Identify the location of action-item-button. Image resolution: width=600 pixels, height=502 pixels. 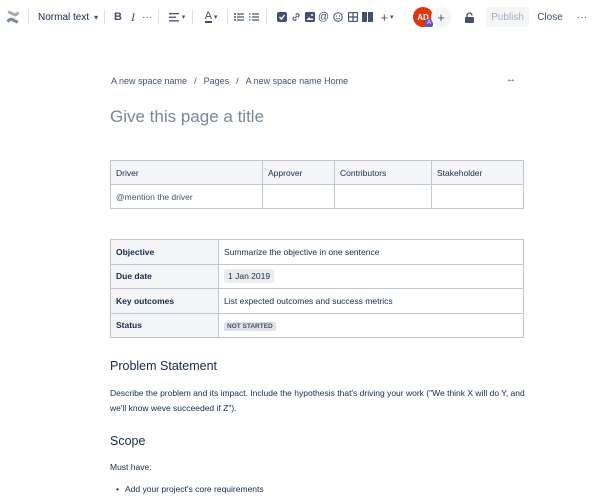
(281, 17).